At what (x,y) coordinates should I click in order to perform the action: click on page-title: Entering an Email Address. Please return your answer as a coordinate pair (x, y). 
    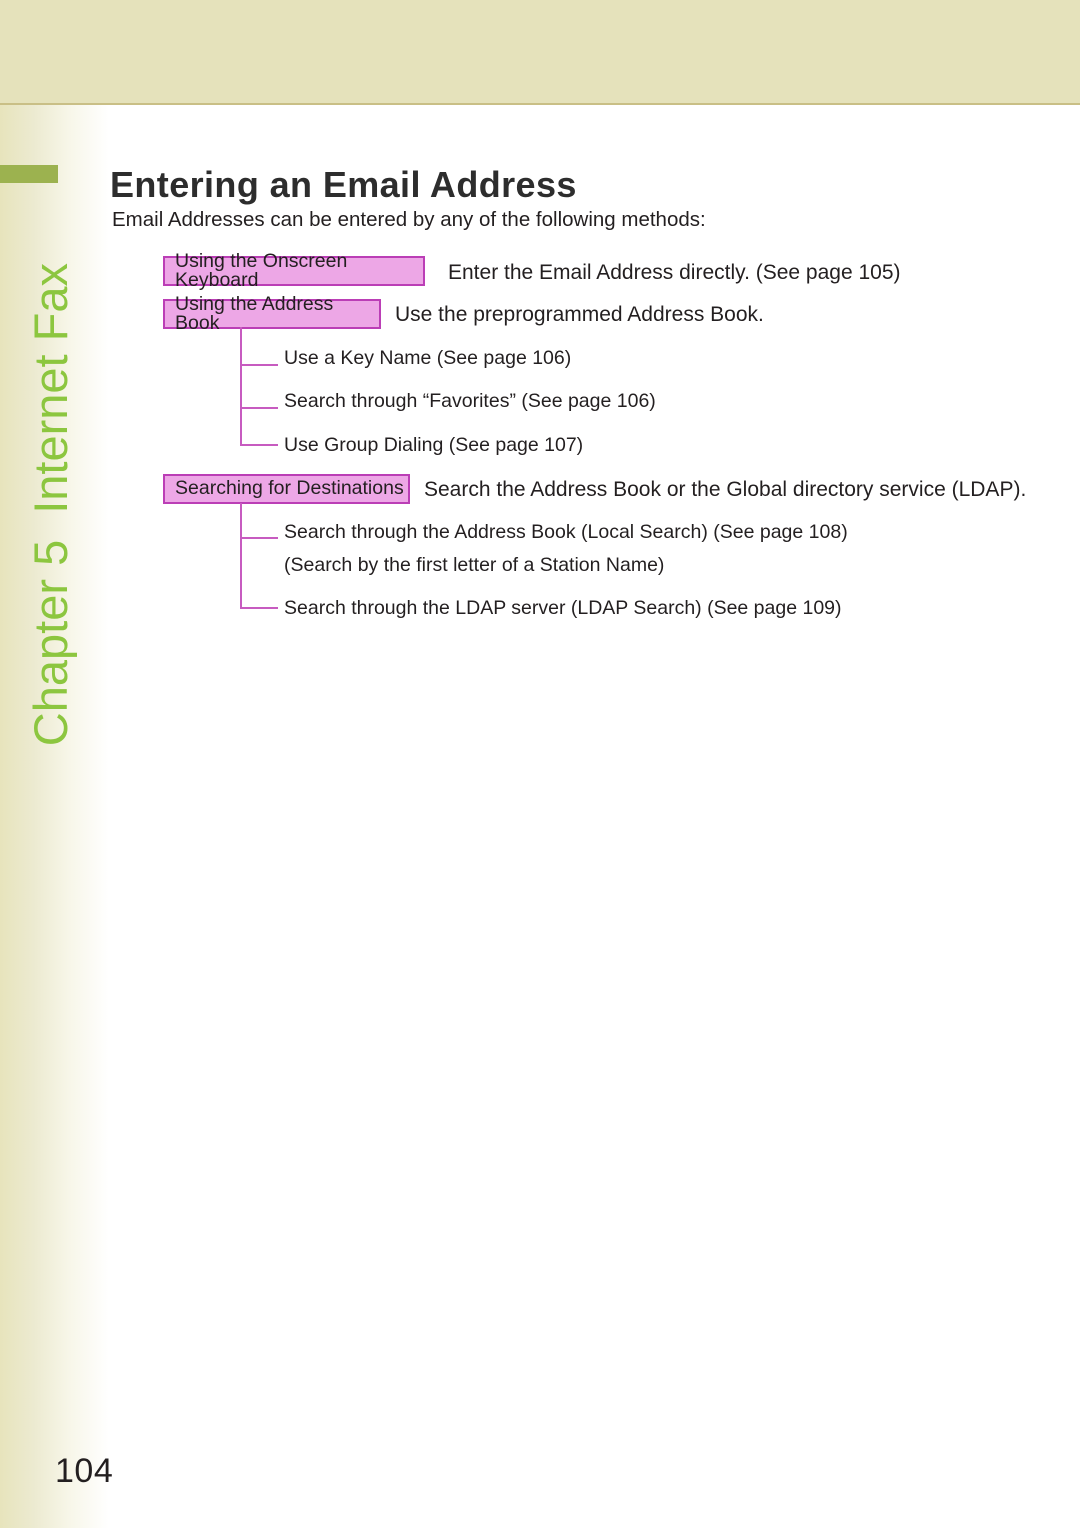
    Looking at the image, I should click on (343, 185).